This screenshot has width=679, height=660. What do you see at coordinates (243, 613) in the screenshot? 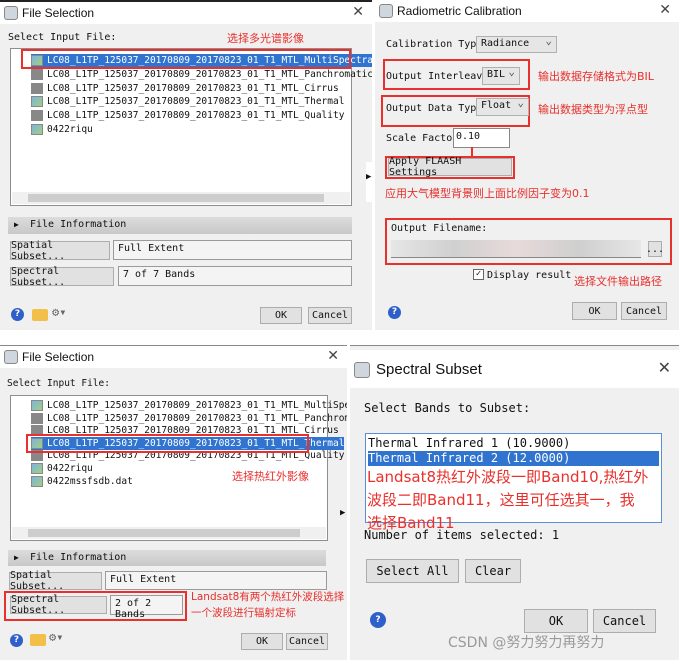
I see `annotation: 一个波段进行辐射定标` at bounding box center [243, 613].